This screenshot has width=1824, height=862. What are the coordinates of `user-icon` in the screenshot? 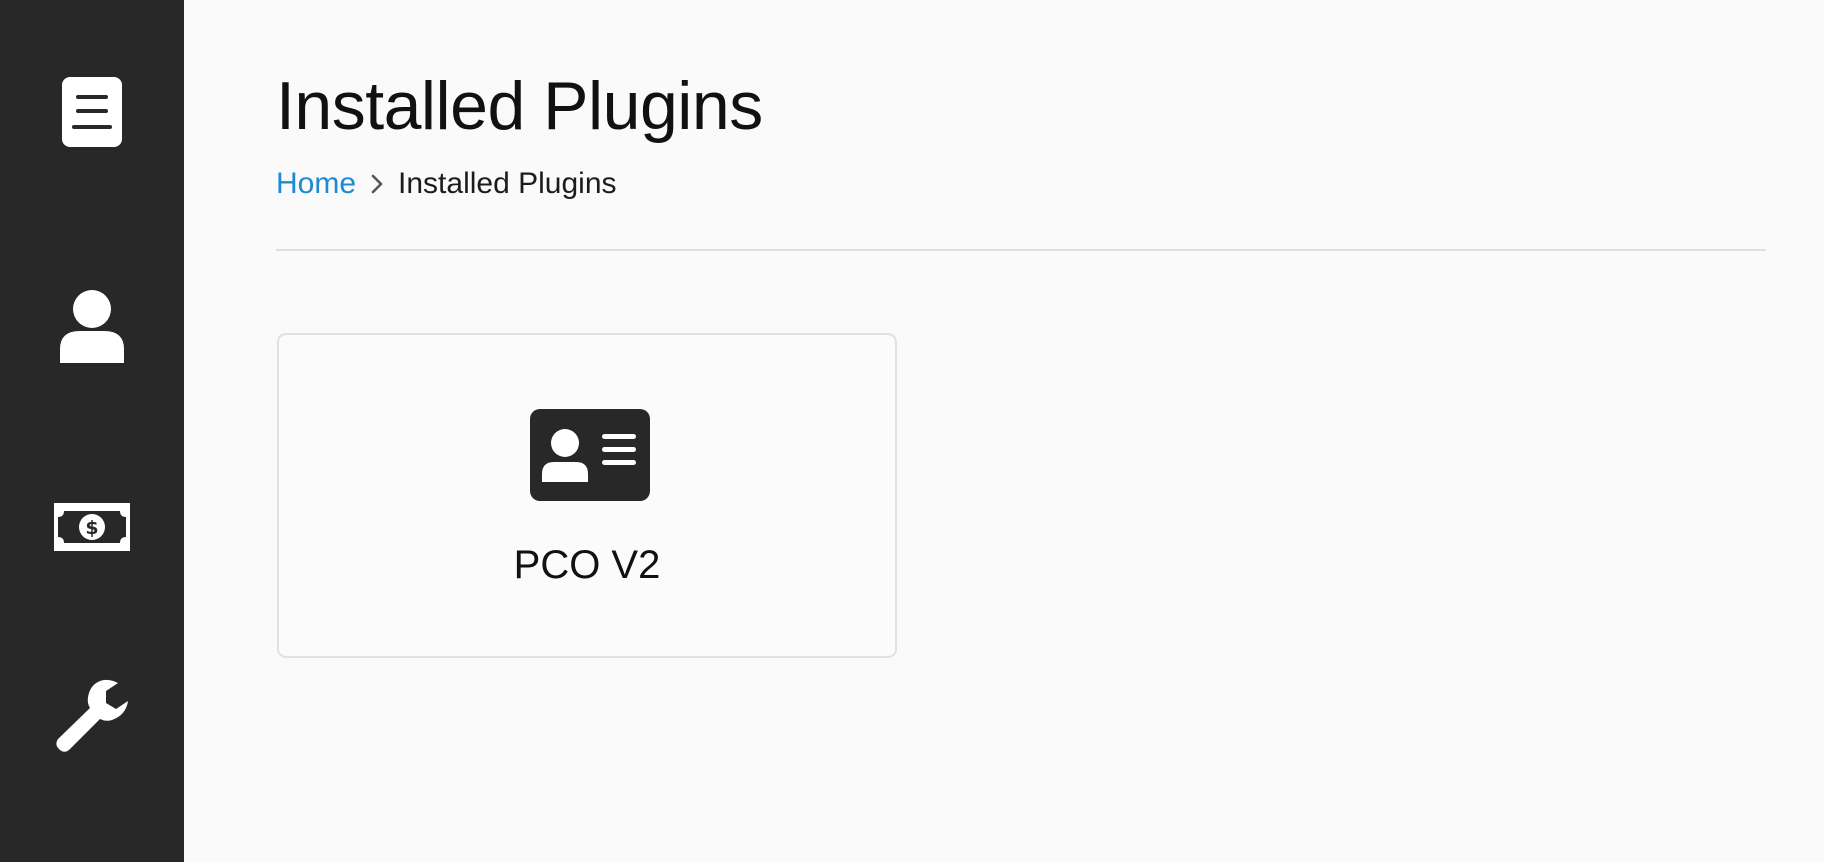 It's located at (92, 325).